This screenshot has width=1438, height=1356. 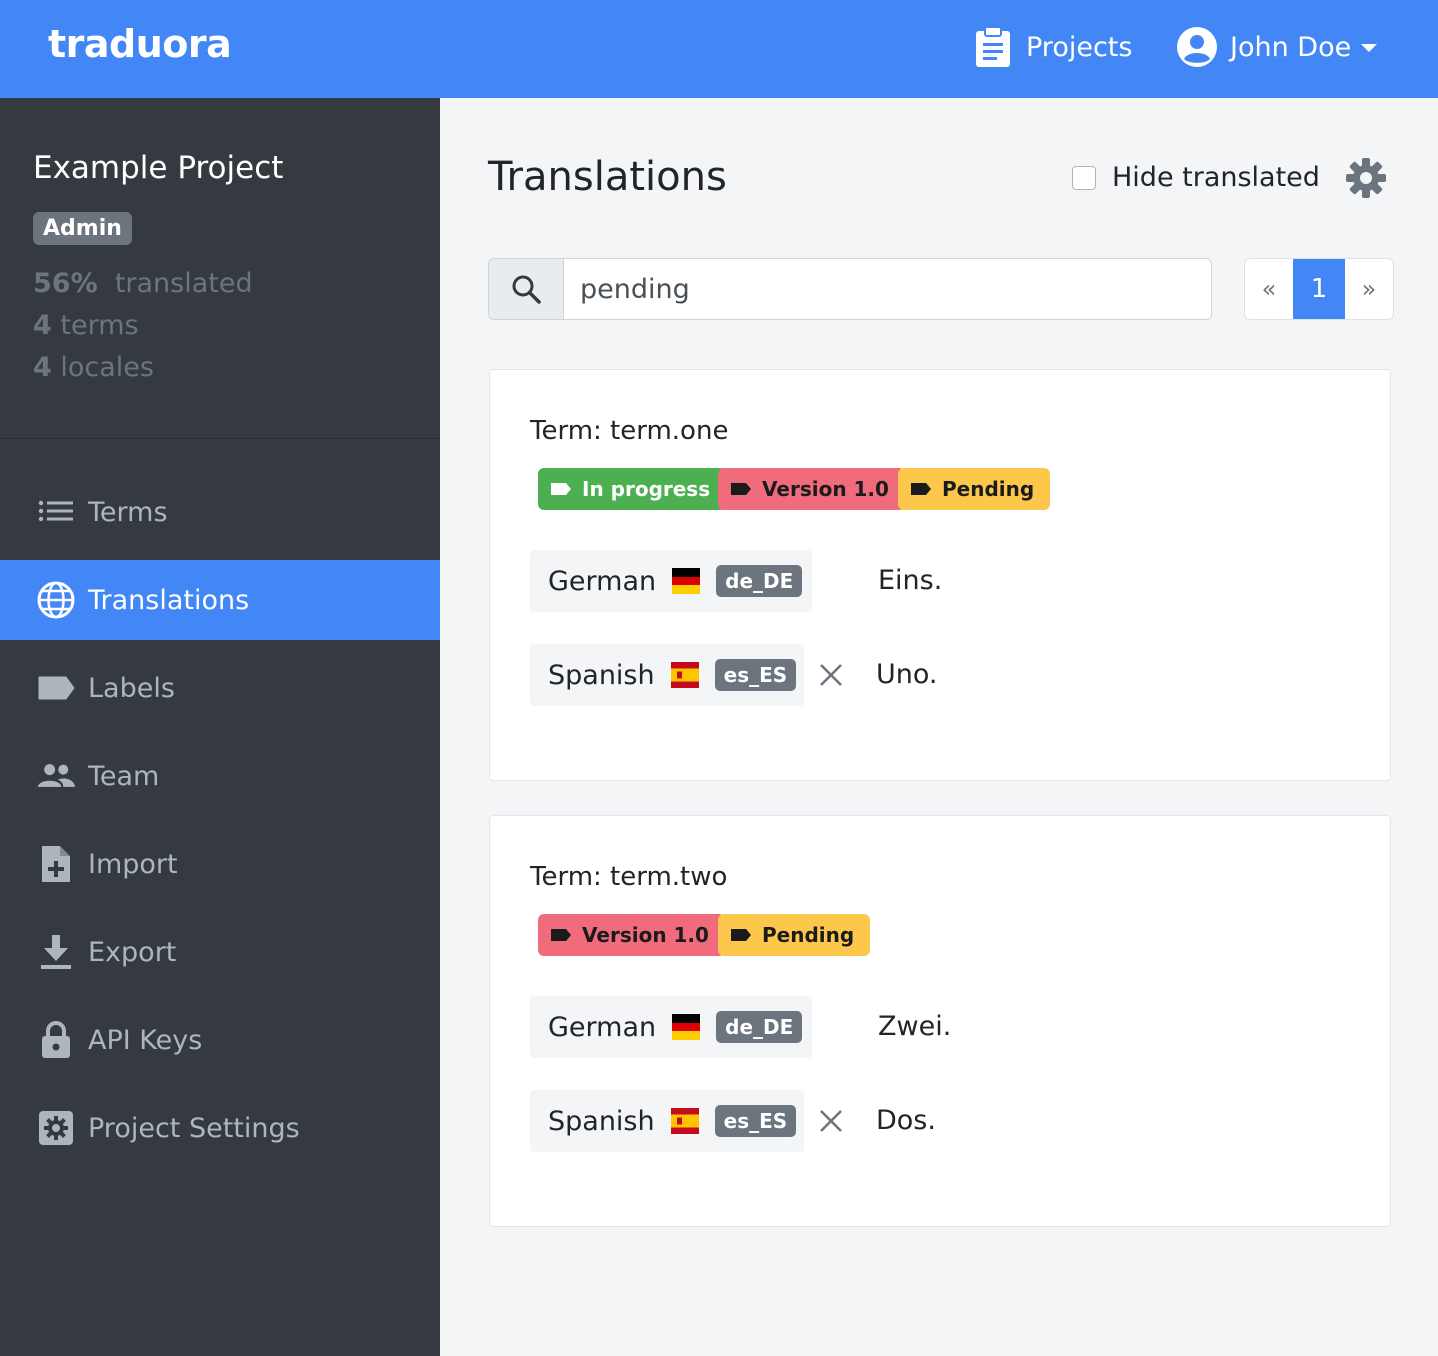 I want to click on file-plus-icon, so click(x=56, y=864).